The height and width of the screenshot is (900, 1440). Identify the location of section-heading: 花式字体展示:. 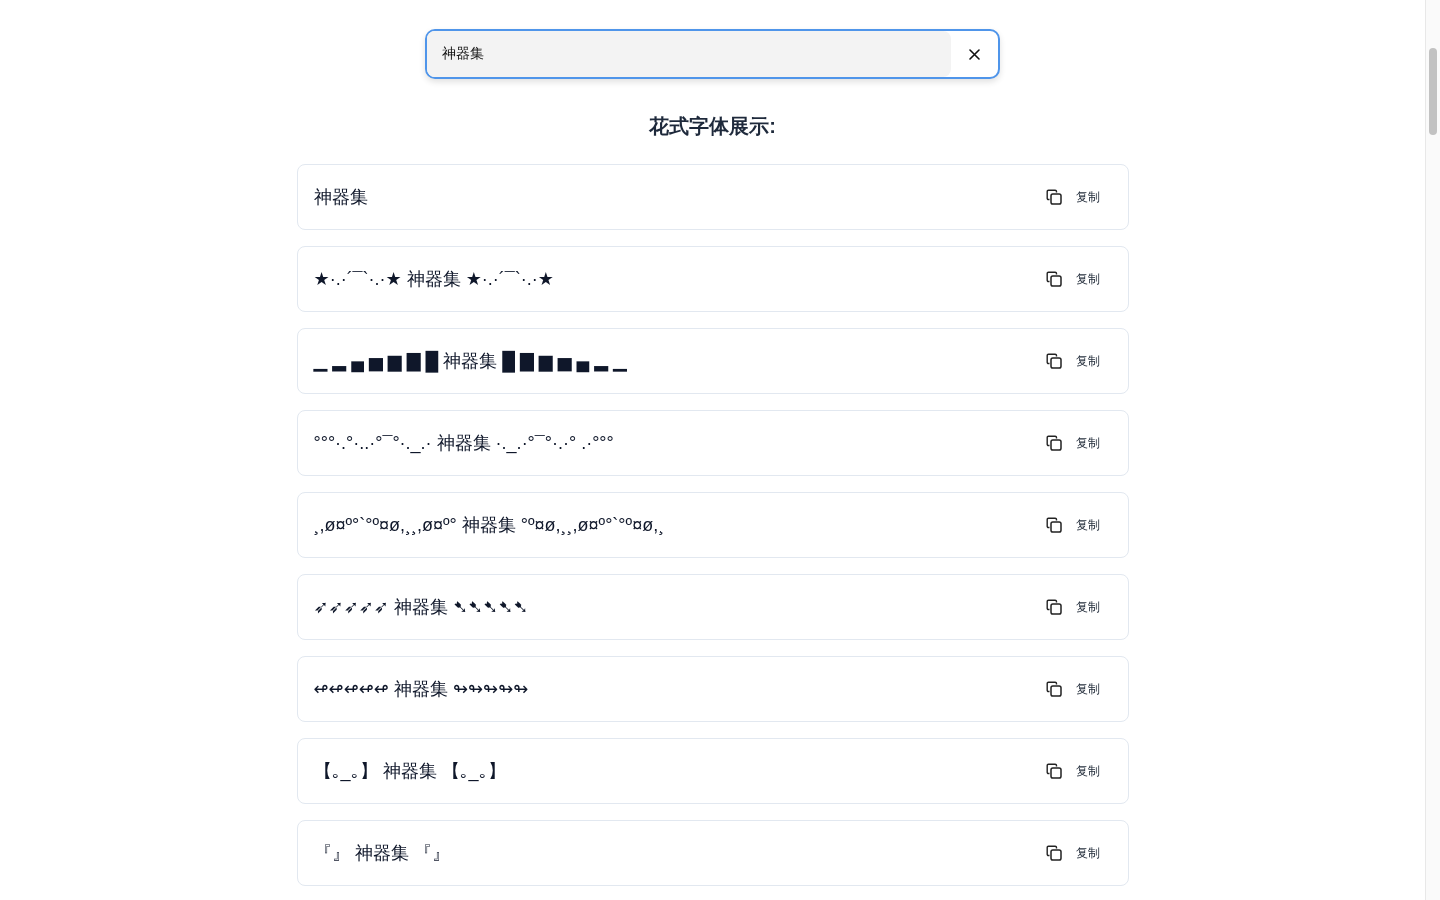
(712, 126).